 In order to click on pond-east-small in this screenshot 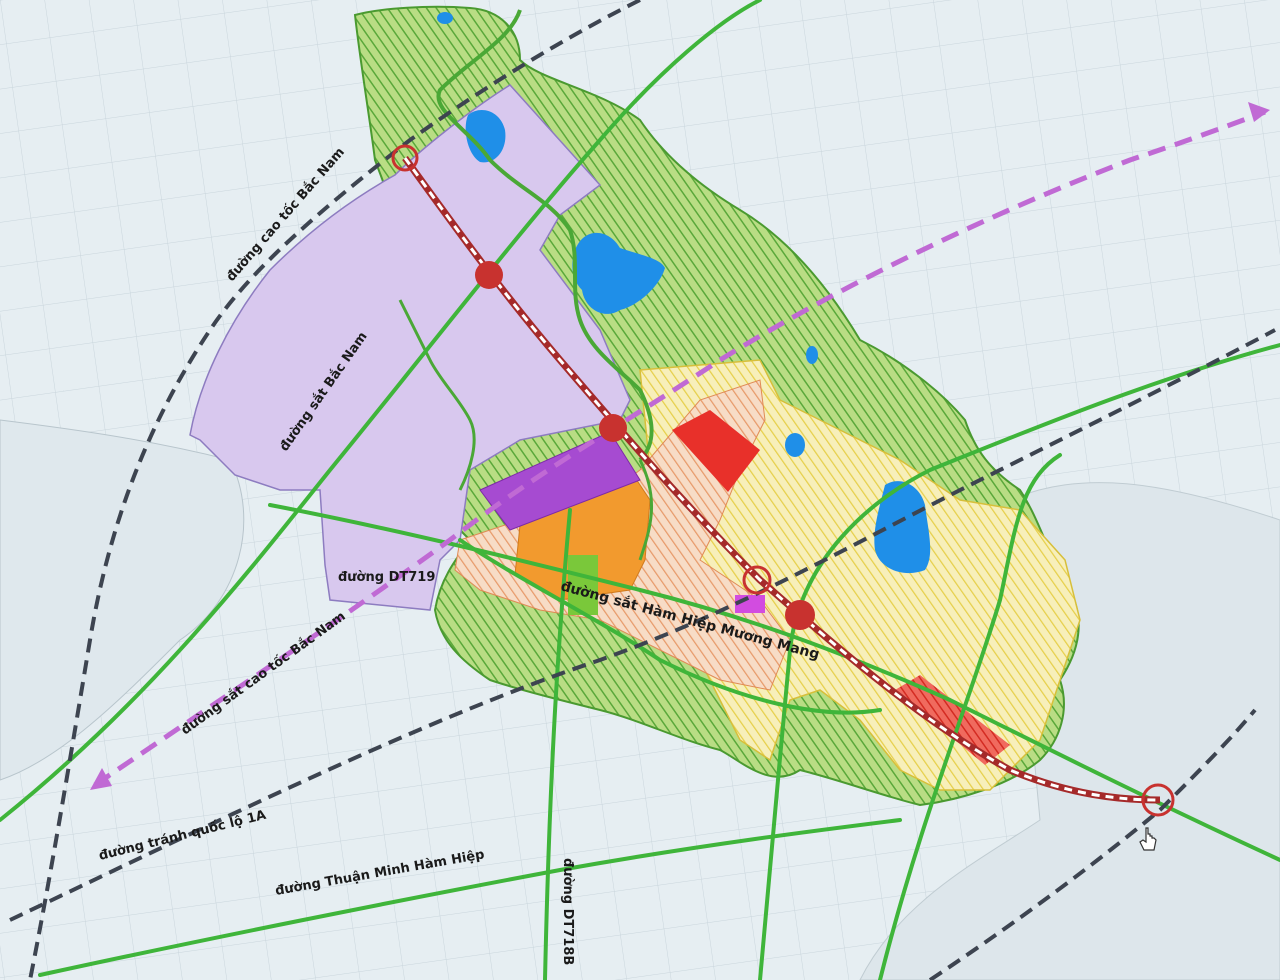, I will do `click(812, 355)`.